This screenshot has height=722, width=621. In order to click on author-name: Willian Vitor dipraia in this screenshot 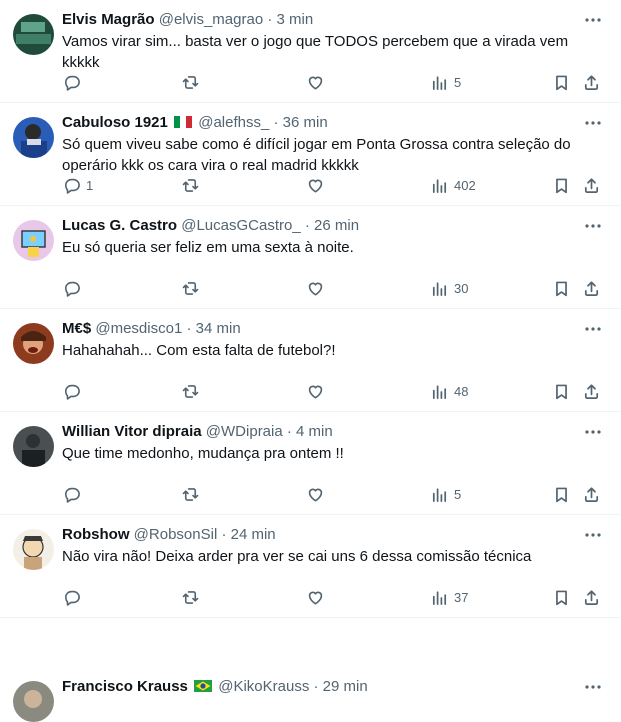, I will do `click(132, 431)`.